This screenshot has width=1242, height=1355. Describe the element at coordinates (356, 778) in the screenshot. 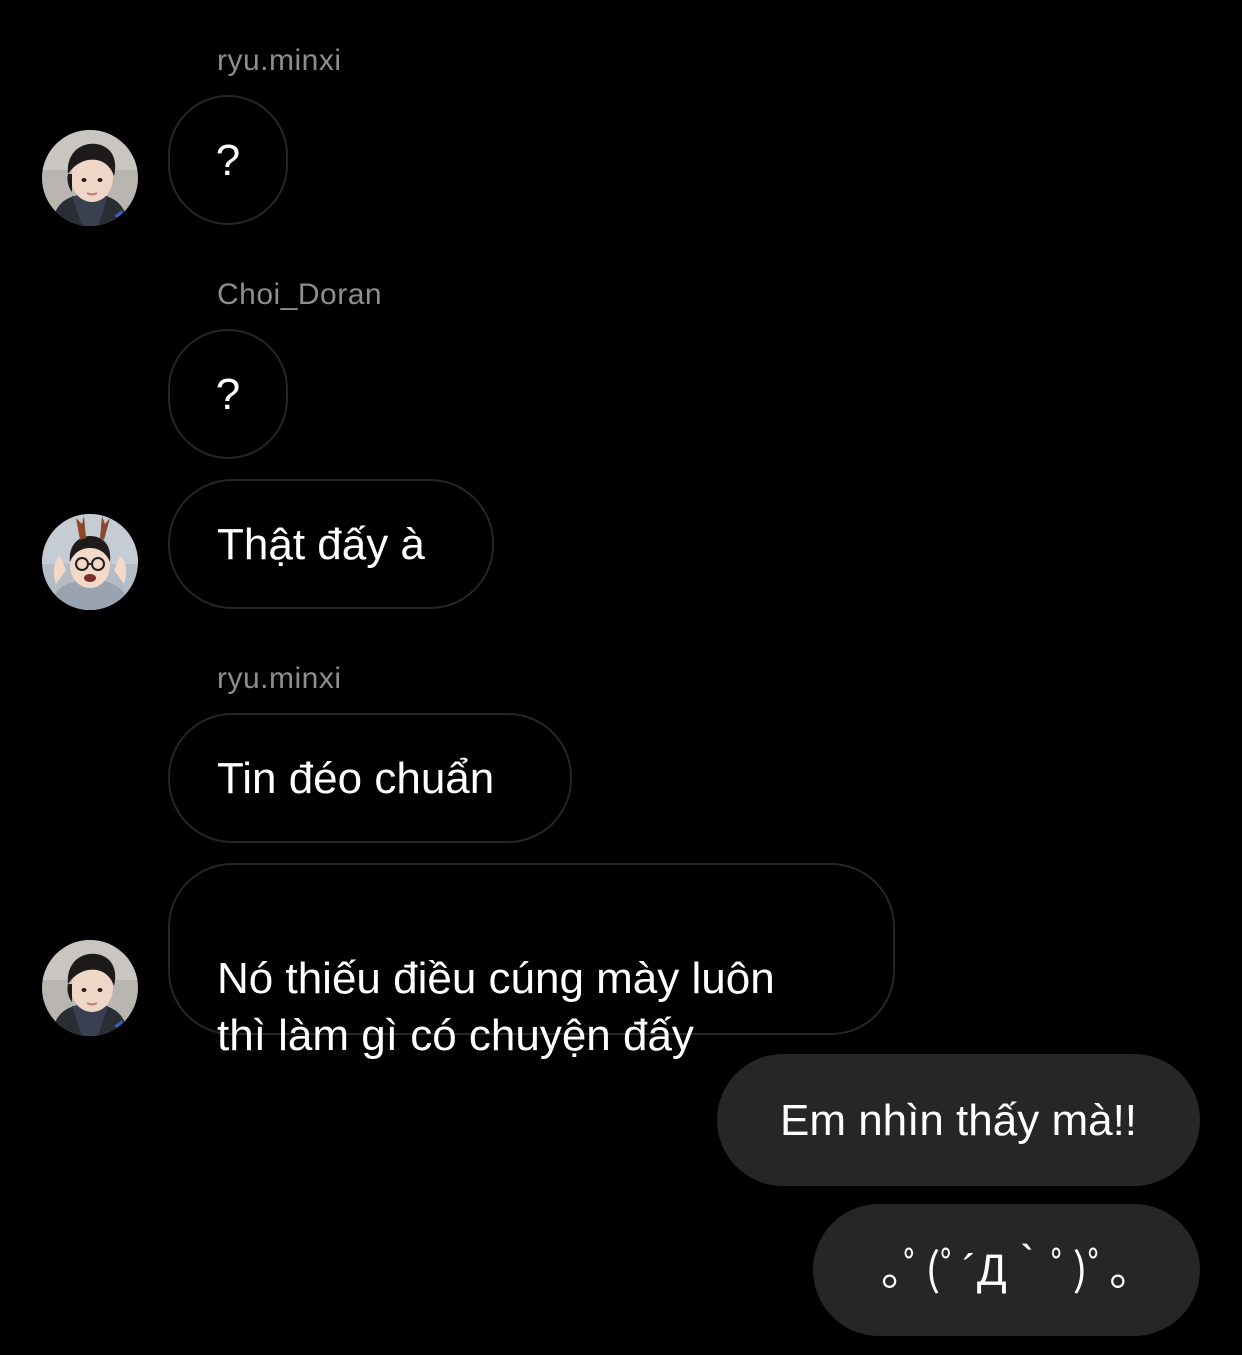

I see `message-text: Tin đéo chuẩn` at that location.